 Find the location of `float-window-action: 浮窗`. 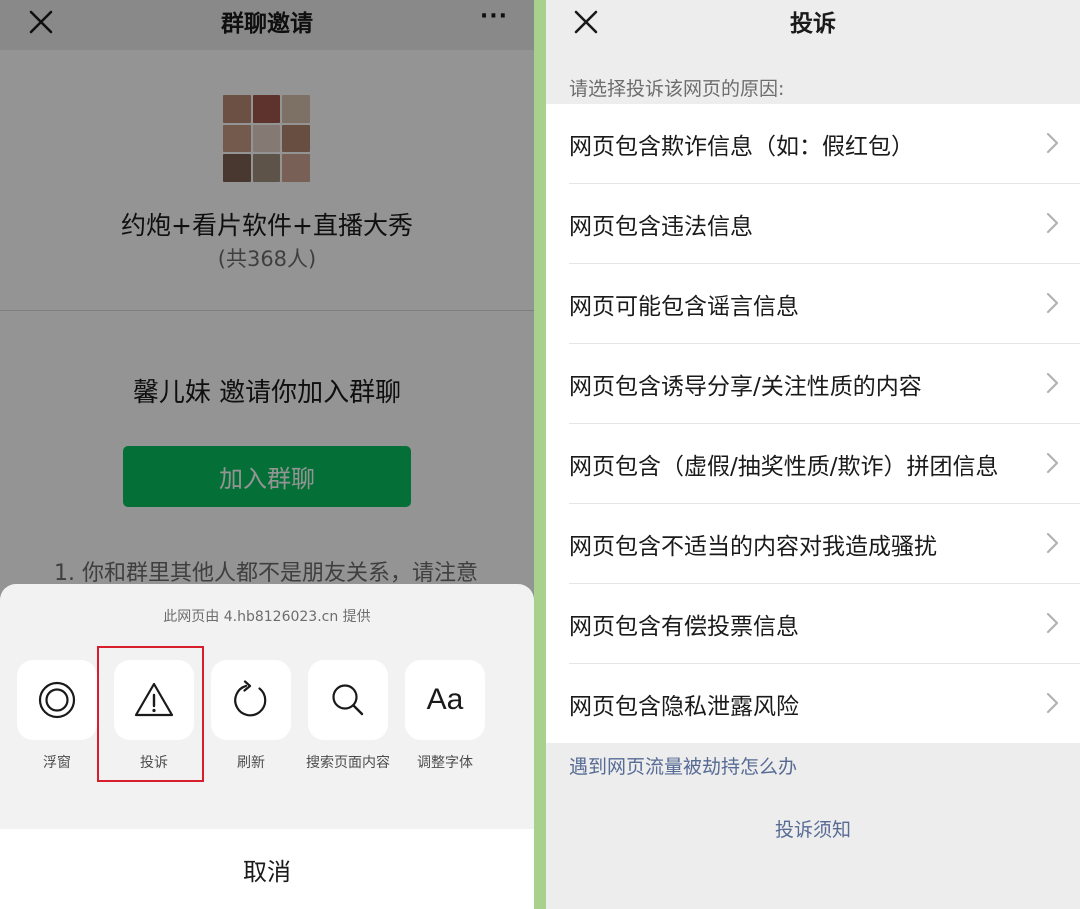

float-window-action: 浮窗 is located at coordinates (57, 716).